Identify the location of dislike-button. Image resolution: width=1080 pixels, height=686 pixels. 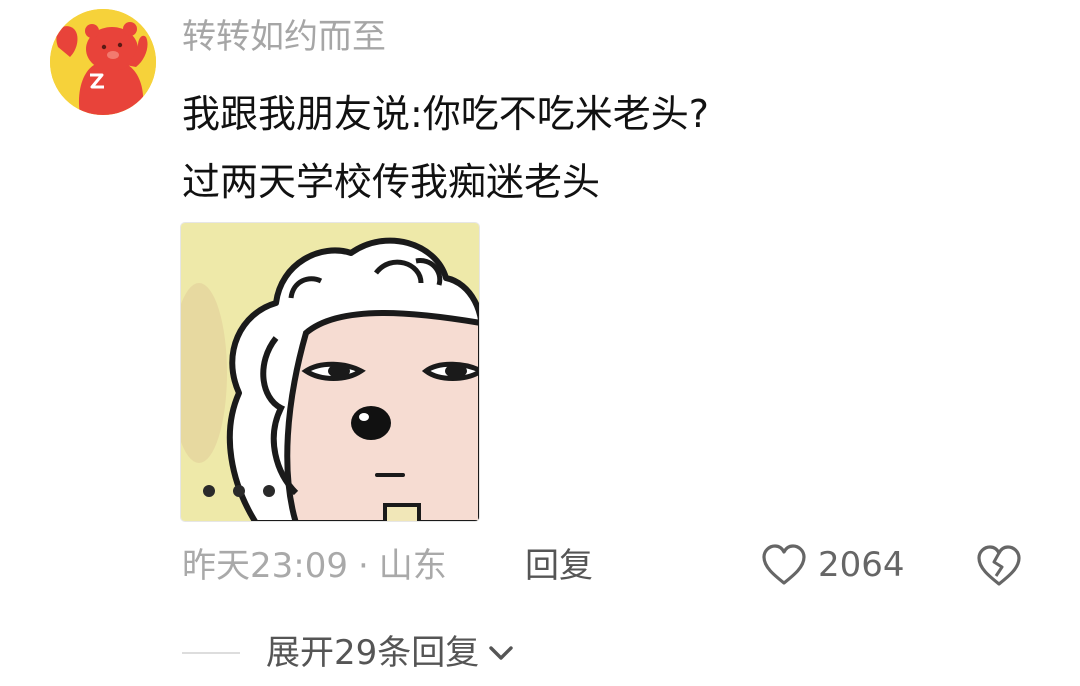
(999, 566).